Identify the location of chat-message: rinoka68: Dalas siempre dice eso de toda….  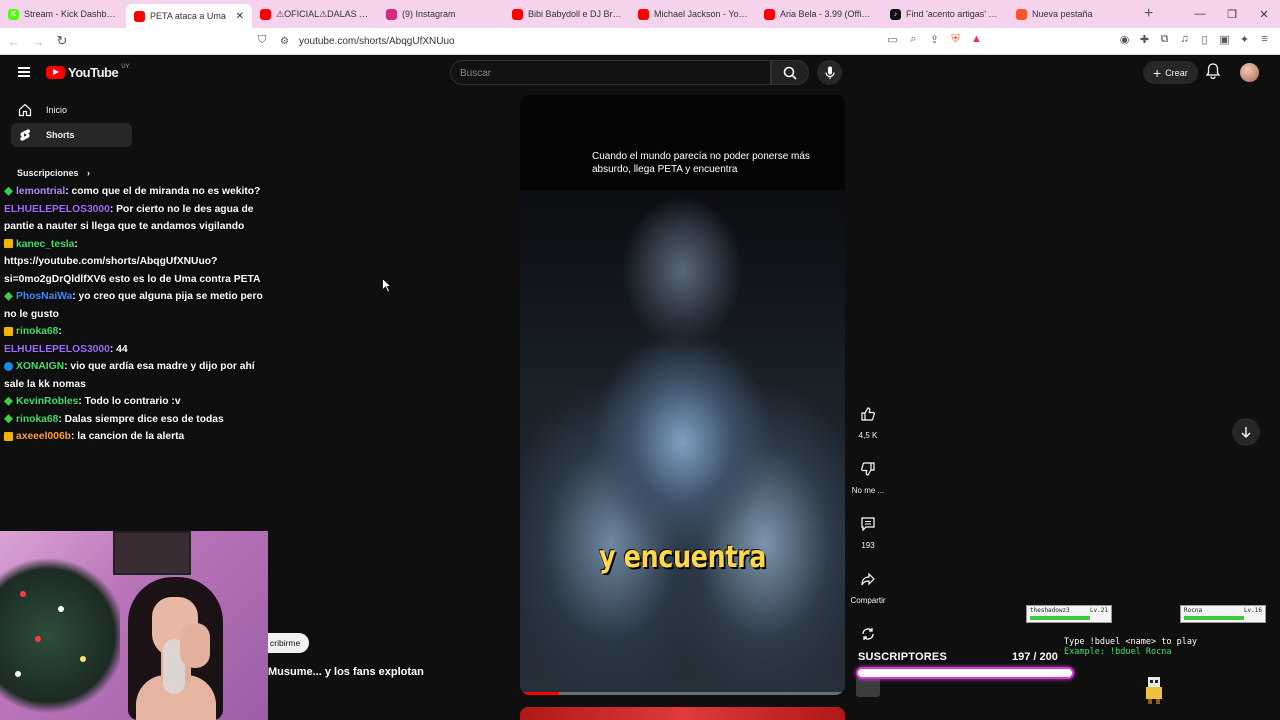
(133, 420).